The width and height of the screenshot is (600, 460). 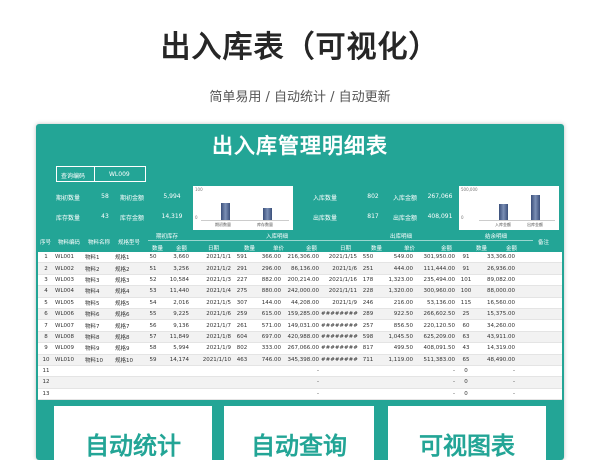 I want to click on table-cell: 57, so click(x=153, y=337).